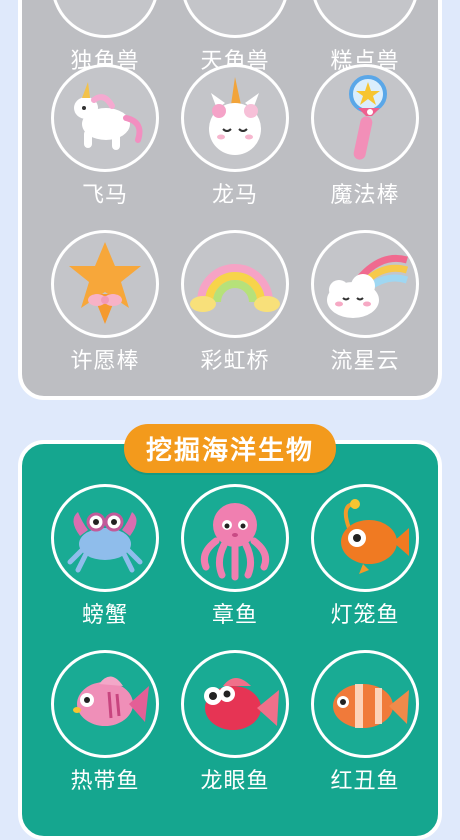 Image resolution: width=460 pixels, height=840 pixels. Describe the element at coordinates (234, 614) in the screenshot. I see `item-label: 章鱼` at that location.